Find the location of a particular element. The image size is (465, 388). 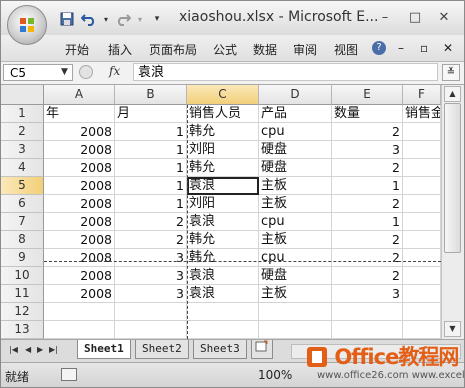

tab-view: 视图 is located at coordinates (346, 49).